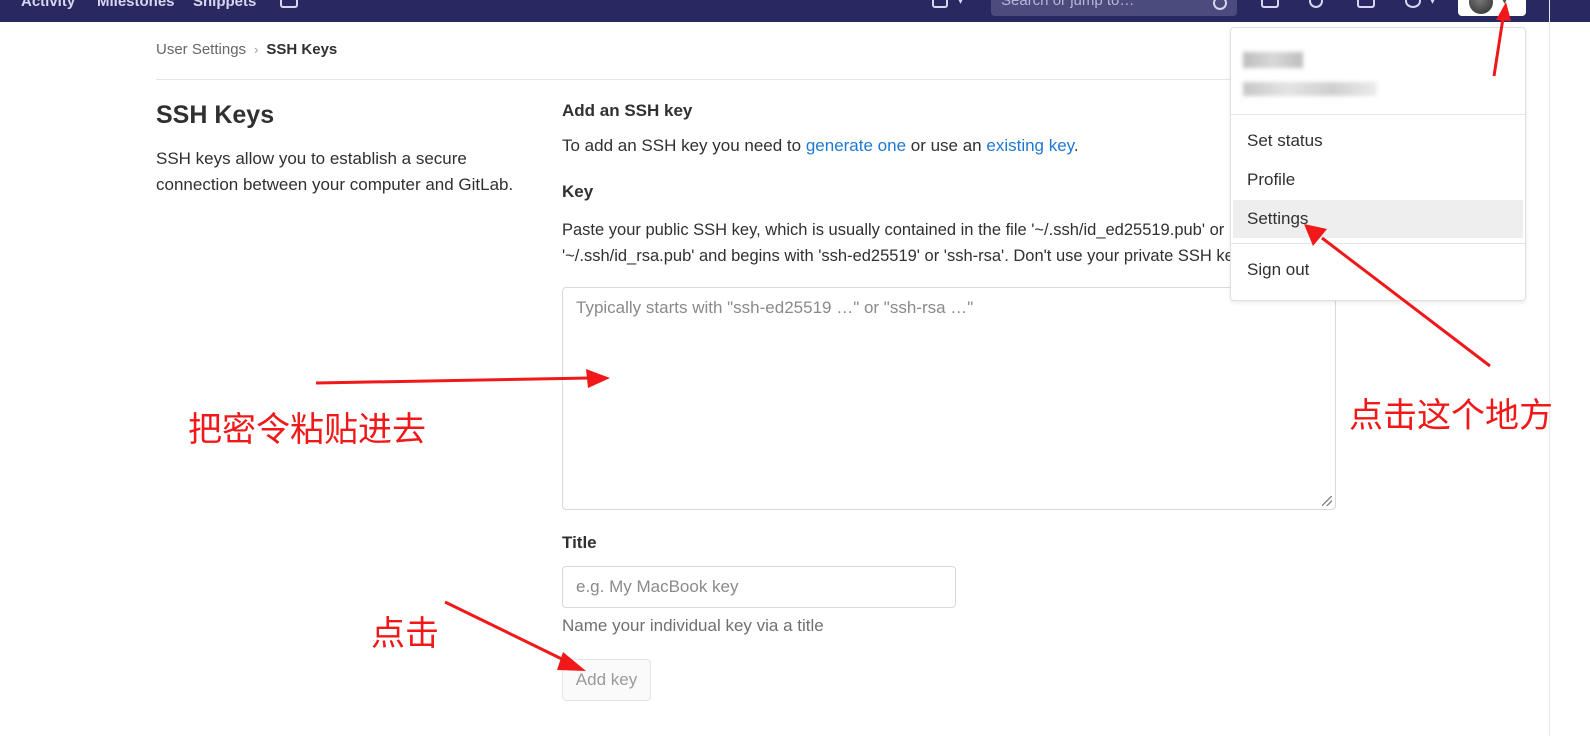  Describe the element at coordinates (606, 680) in the screenshot. I see `add-key-button: Add key` at that location.